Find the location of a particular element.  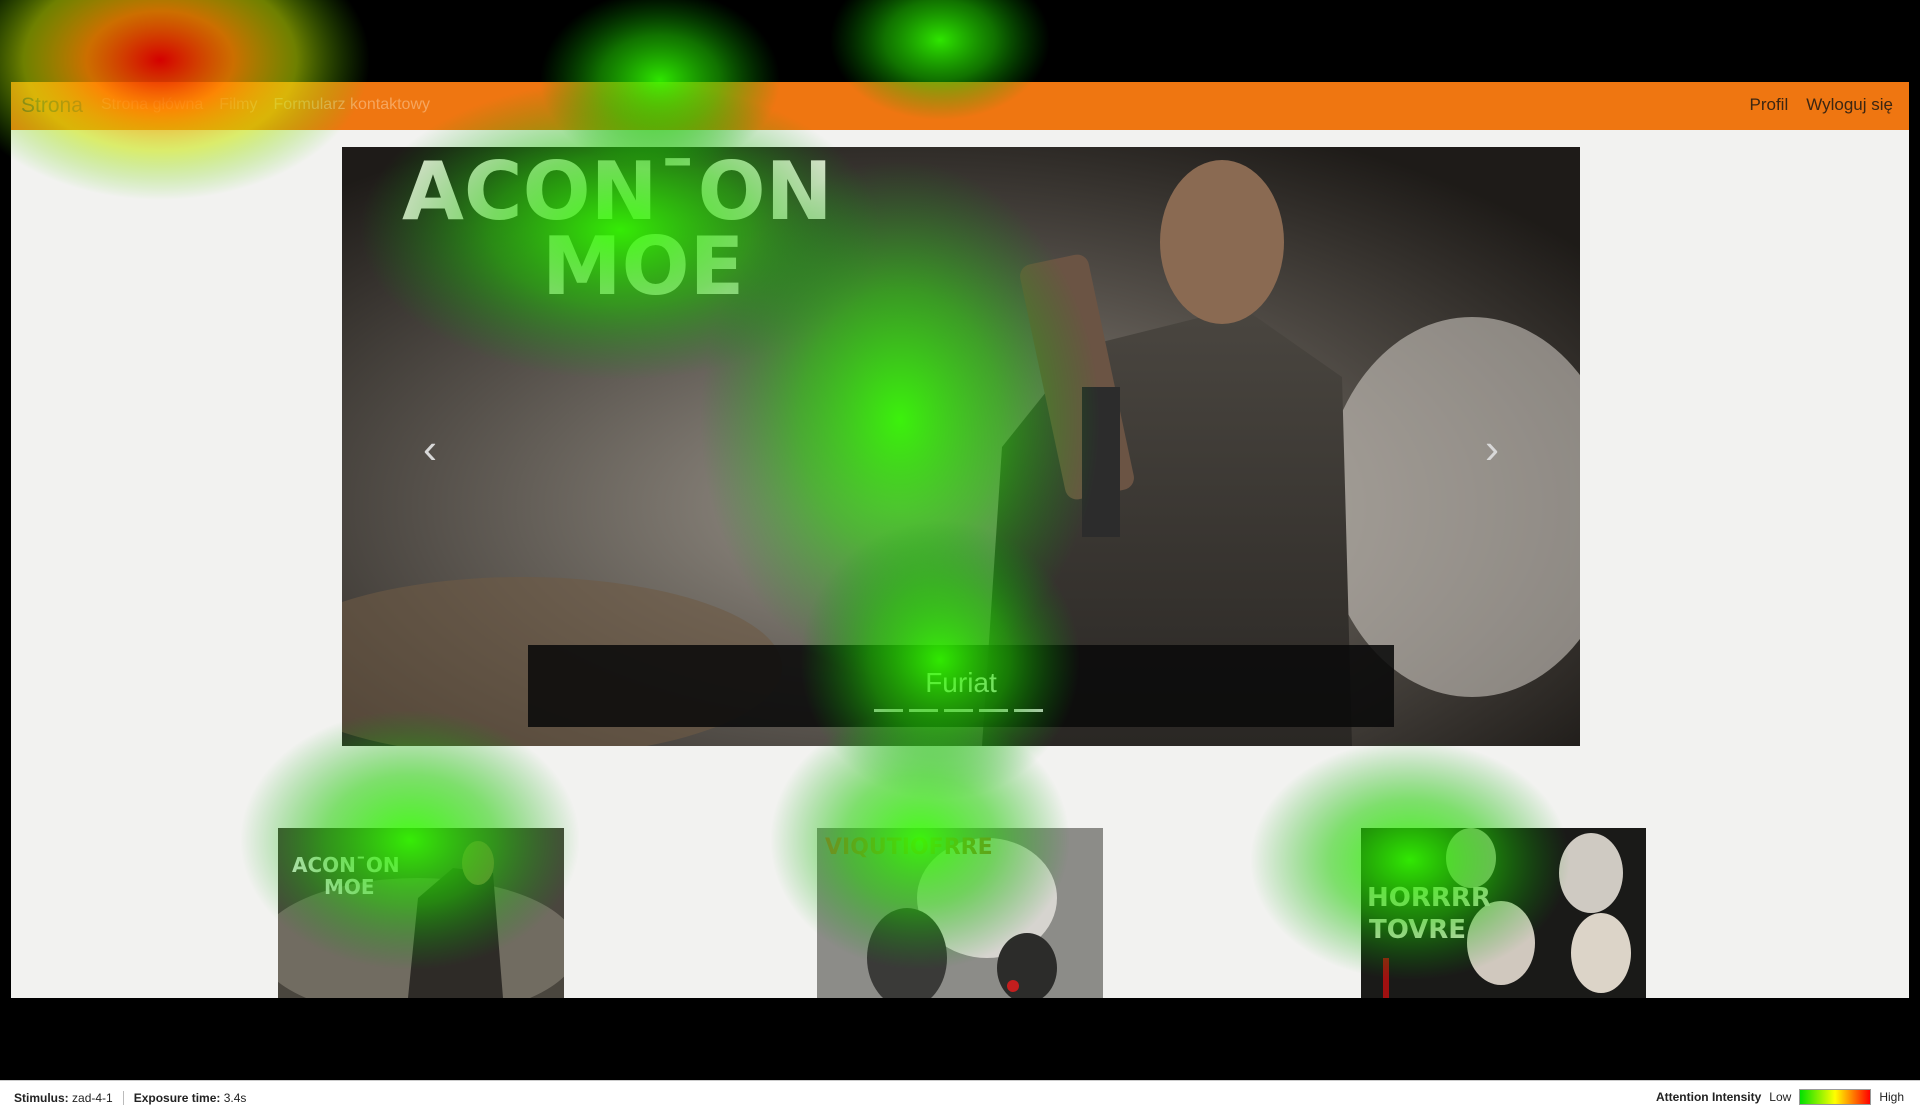

heat-legend: Attention Intensity Low High is located at coordinates (1780, 1097).